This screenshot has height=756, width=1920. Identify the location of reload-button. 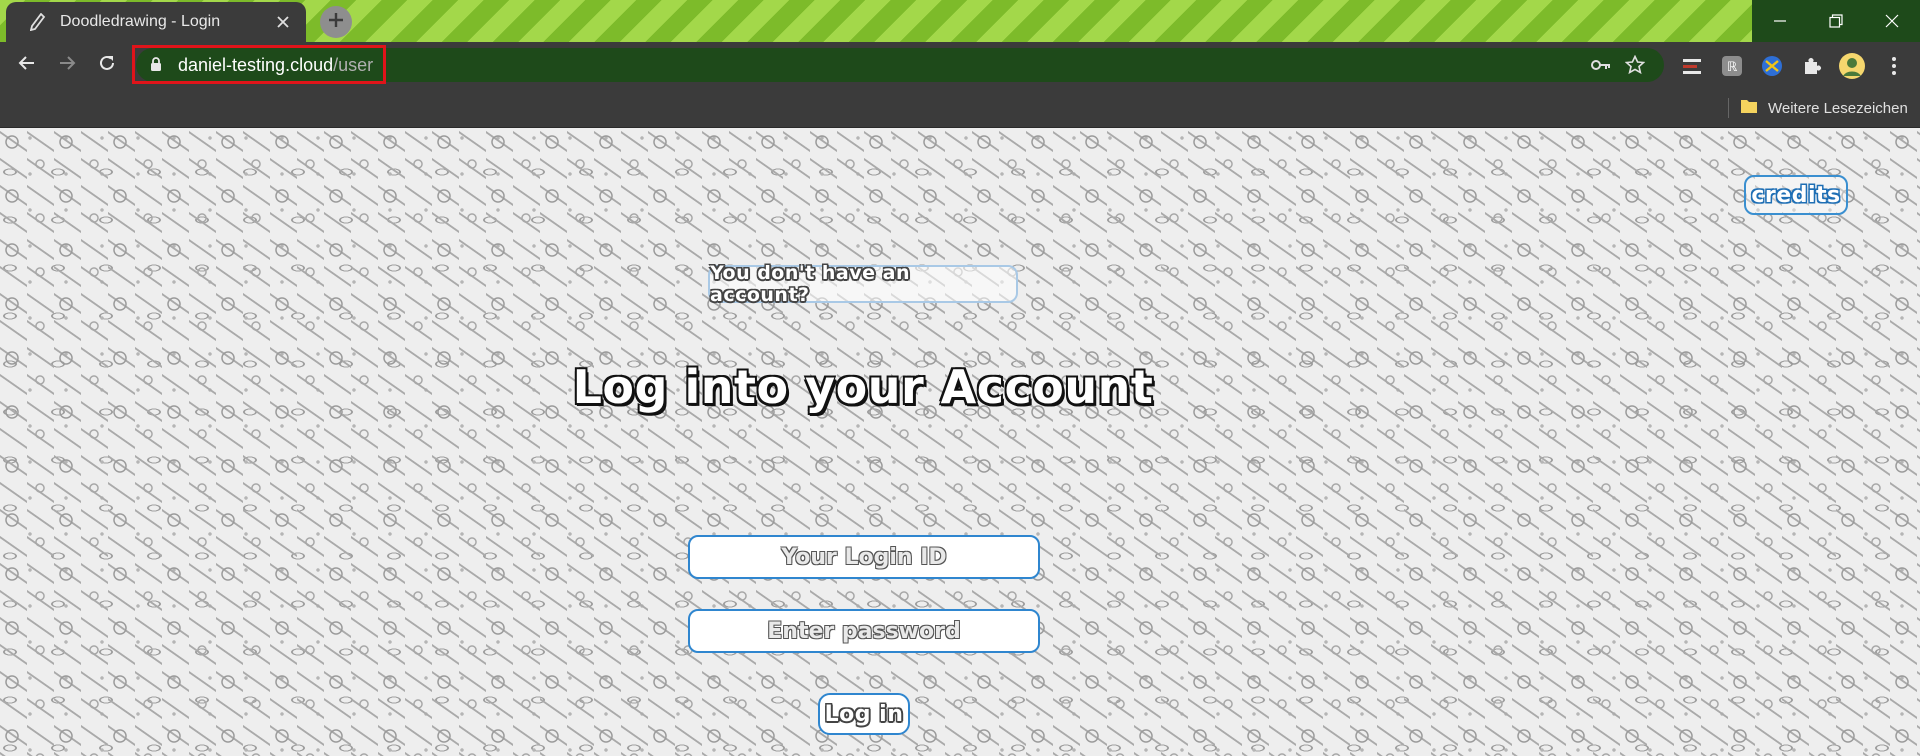
(107, 65).